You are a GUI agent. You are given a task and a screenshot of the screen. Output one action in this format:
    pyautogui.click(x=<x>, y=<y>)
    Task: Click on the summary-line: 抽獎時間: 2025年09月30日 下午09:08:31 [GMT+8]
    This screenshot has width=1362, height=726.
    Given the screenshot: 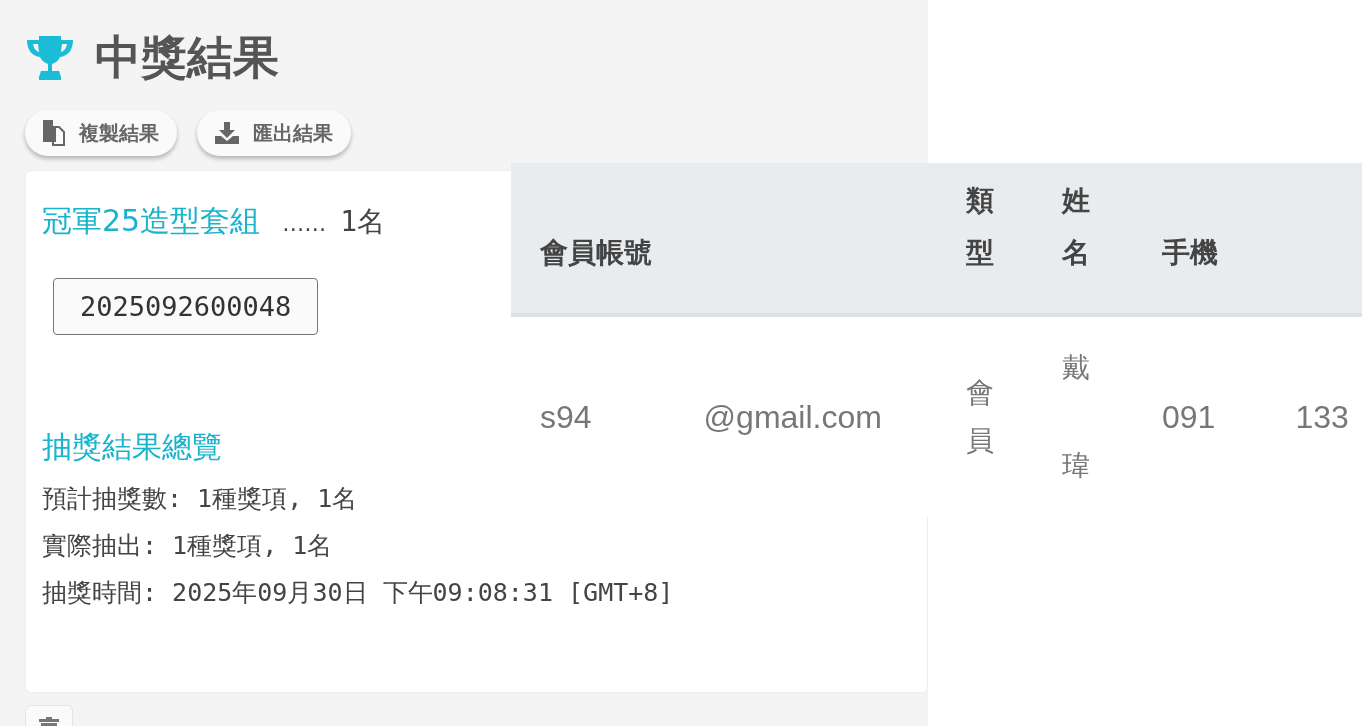 What is the action you would take?
    pyautogui.click(x=358, y=593)
    